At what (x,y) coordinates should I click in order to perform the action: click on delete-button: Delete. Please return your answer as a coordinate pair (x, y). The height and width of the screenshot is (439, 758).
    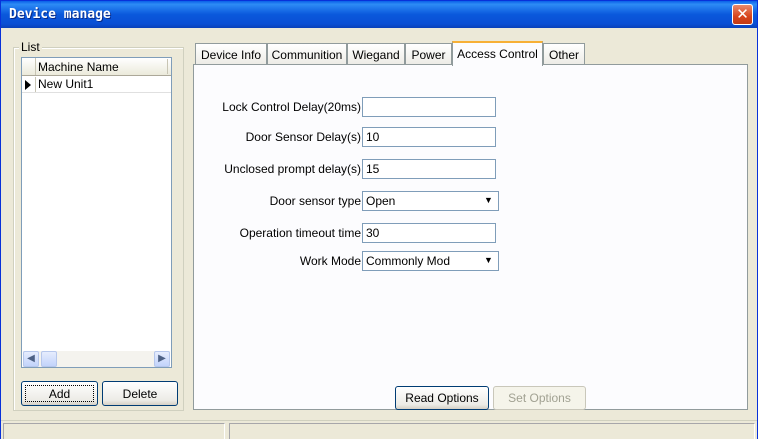
    Looking at the image, I should click on (140, 393).